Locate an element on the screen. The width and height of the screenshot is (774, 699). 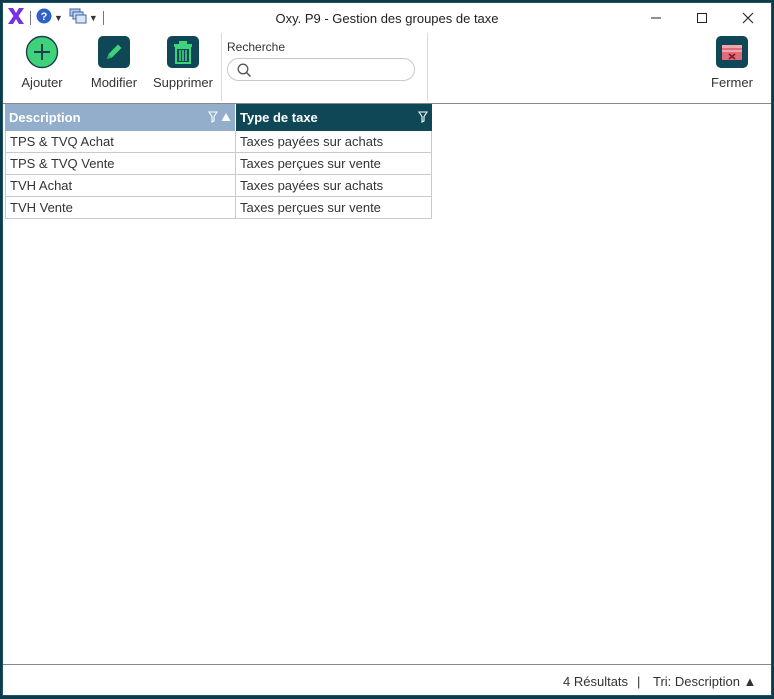
close-window-button is located at coordinates (748, 18).